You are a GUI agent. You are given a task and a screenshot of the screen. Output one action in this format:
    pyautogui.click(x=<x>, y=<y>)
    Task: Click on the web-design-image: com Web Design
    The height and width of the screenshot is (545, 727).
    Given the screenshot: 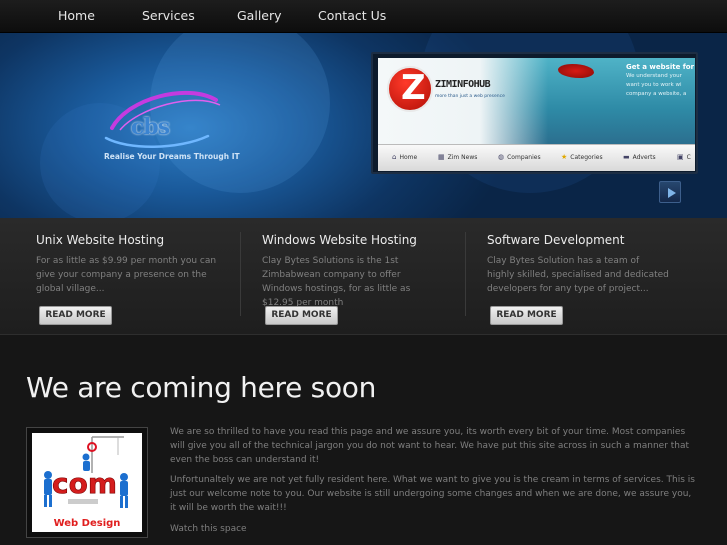 What is the action you would take?
    pyautogui.click(x=87, y=482)
    